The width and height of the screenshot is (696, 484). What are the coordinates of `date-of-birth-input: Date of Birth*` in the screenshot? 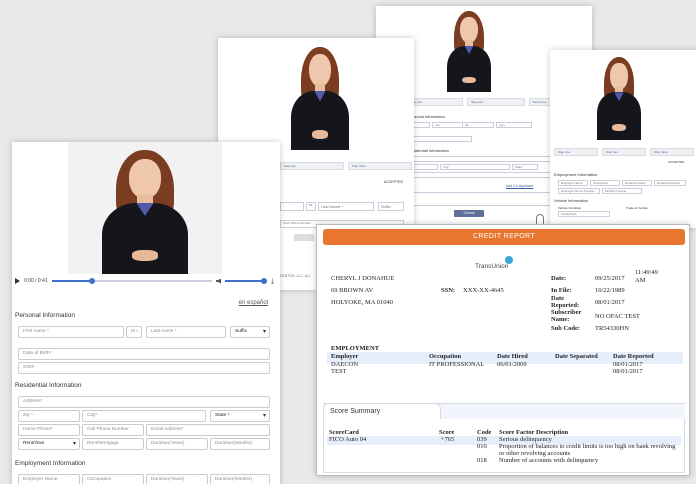 It's located at (144, 354).